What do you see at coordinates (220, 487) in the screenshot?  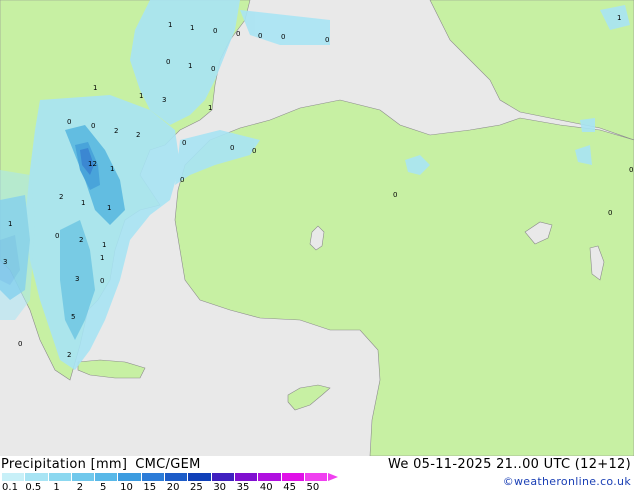 I see `legend-label: 30` at bounding box center [220, 487].